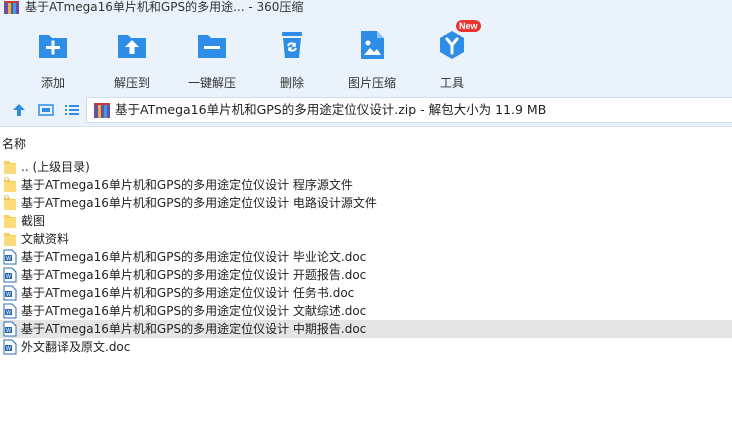 Image resolution: width=732 pixels, height=447 pixels. I want to click on folder-row: 文献资料, so click(366, 239).